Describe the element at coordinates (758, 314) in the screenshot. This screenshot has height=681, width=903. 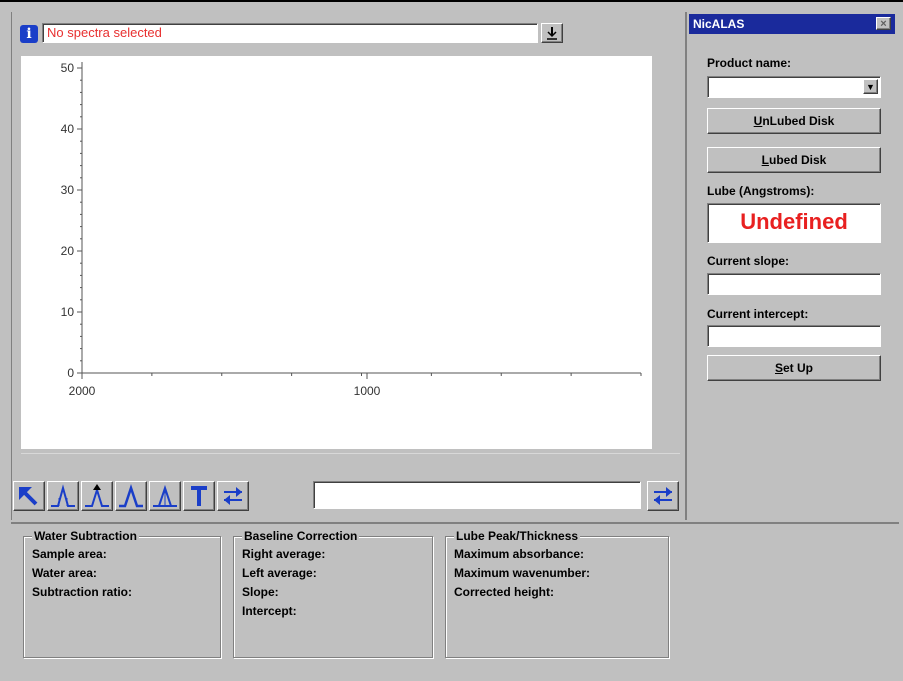
I see `current-intercept-label: Current intercept:` at that location.